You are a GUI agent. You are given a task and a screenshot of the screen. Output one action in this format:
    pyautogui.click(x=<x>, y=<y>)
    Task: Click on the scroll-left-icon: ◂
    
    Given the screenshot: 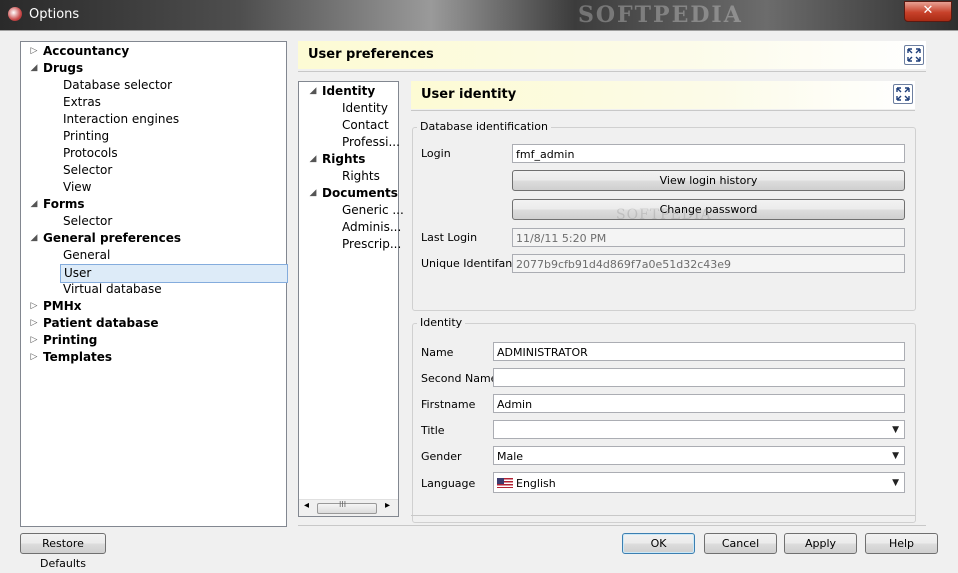 What is the action you would take?
    pyautogui.click(x=306, y=505)
    